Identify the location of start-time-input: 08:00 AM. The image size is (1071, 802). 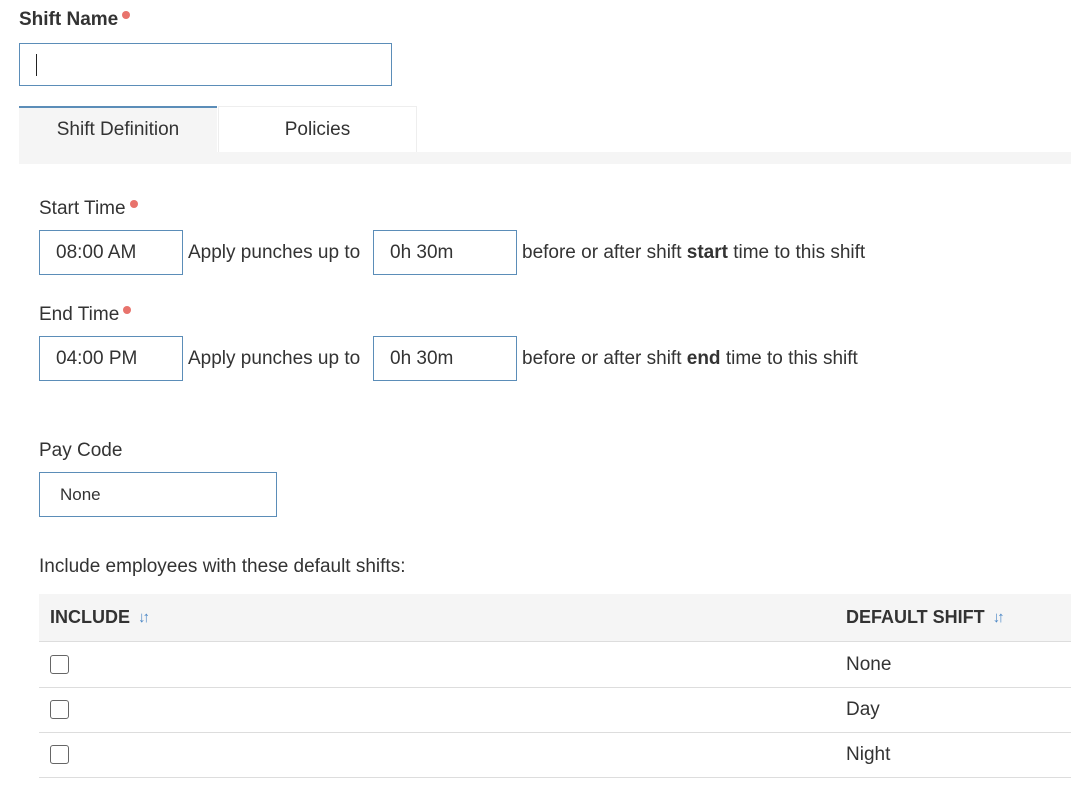
(111, 252).